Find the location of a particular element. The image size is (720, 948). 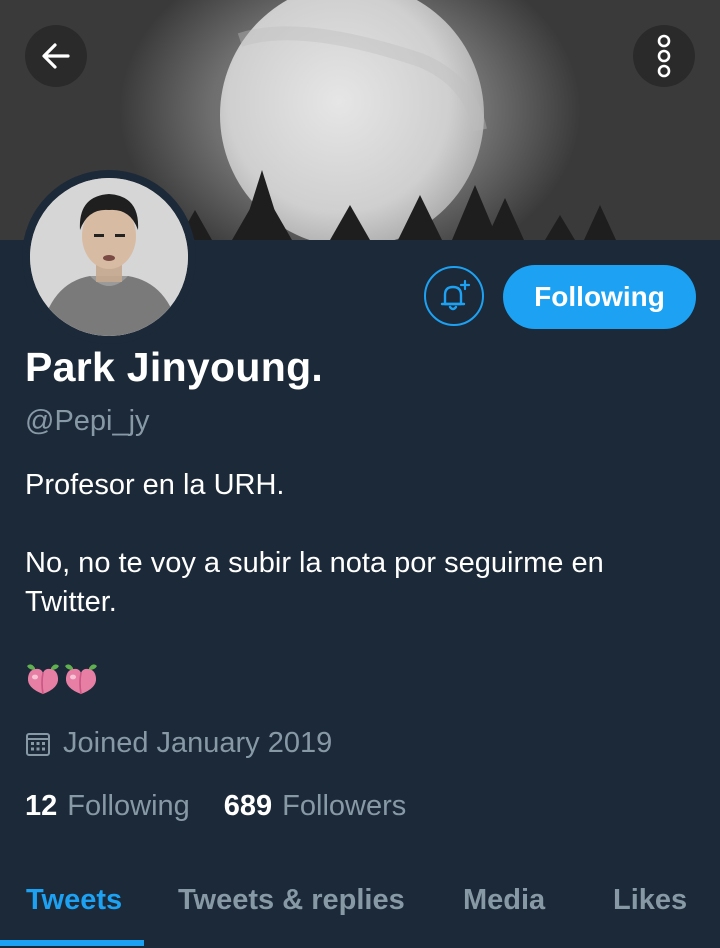

joined-date: Joined January 2019 is located at coordinates (178, 743).